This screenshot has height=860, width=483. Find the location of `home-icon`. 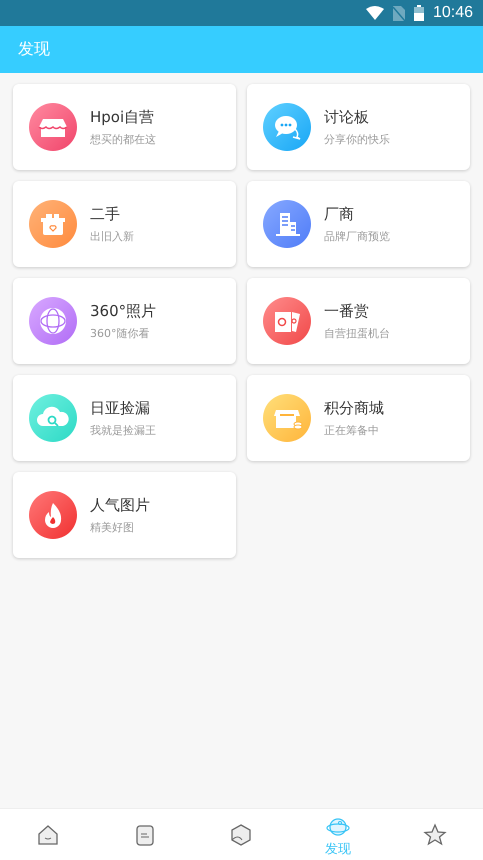

home-icon is located at coordinates (48, 834).